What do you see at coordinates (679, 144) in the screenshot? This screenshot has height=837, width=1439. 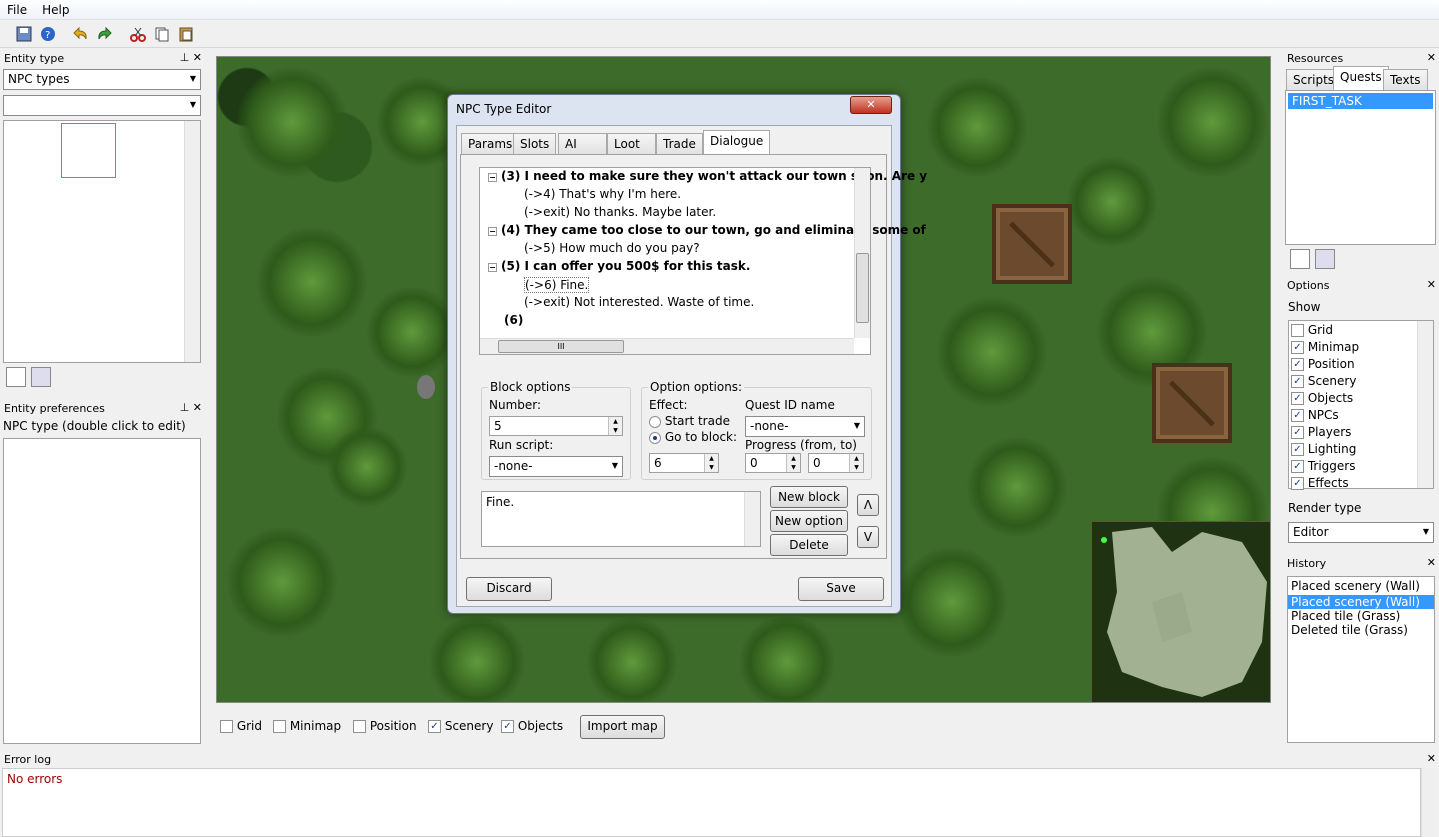 I see `tab-trade: Trade` at bounding box center [679, 144].